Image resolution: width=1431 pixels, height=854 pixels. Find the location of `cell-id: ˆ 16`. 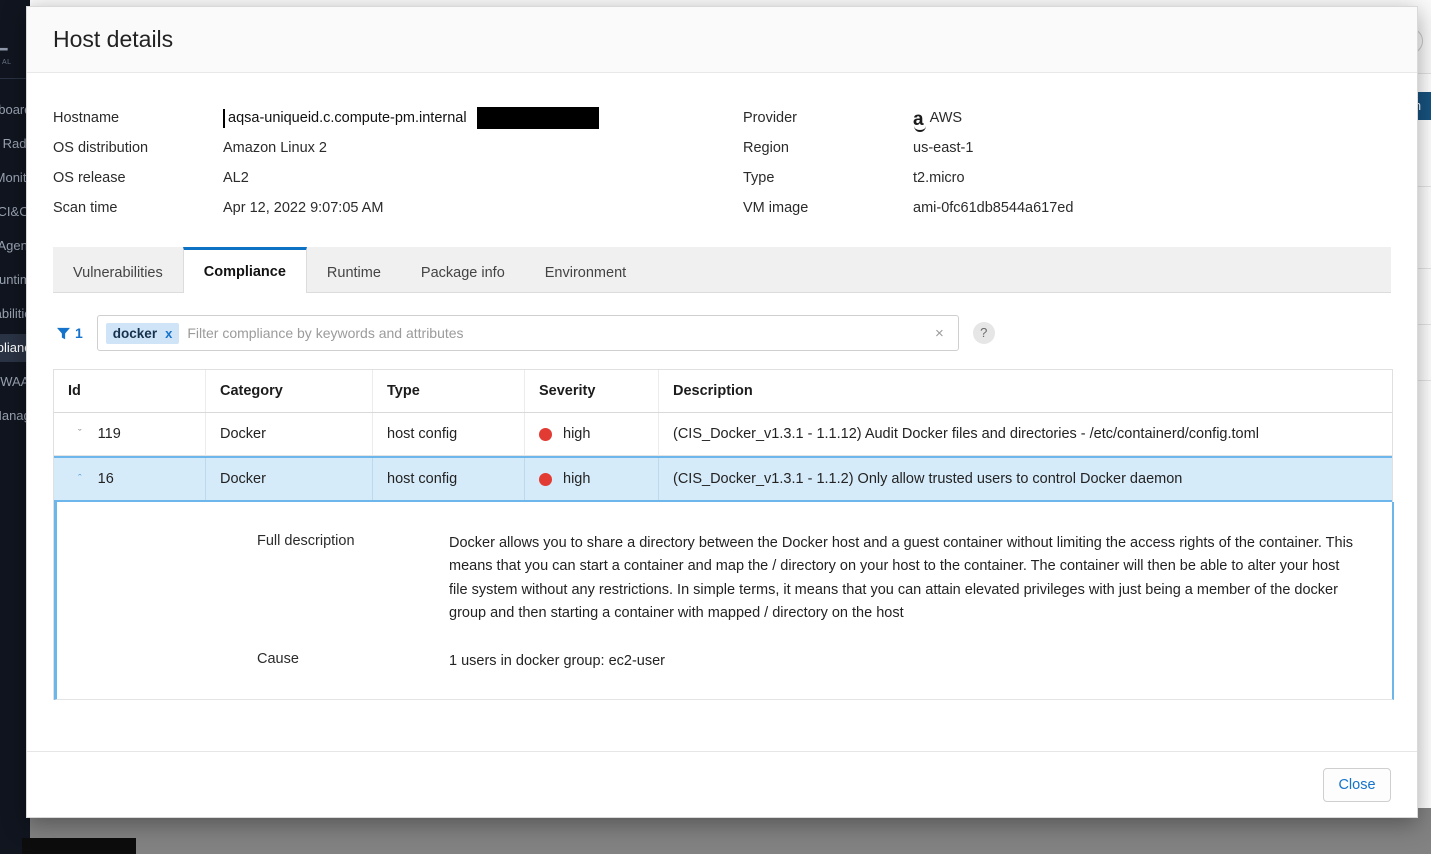

cell-id: ˆ 16 is located at coordinates (130, 479).